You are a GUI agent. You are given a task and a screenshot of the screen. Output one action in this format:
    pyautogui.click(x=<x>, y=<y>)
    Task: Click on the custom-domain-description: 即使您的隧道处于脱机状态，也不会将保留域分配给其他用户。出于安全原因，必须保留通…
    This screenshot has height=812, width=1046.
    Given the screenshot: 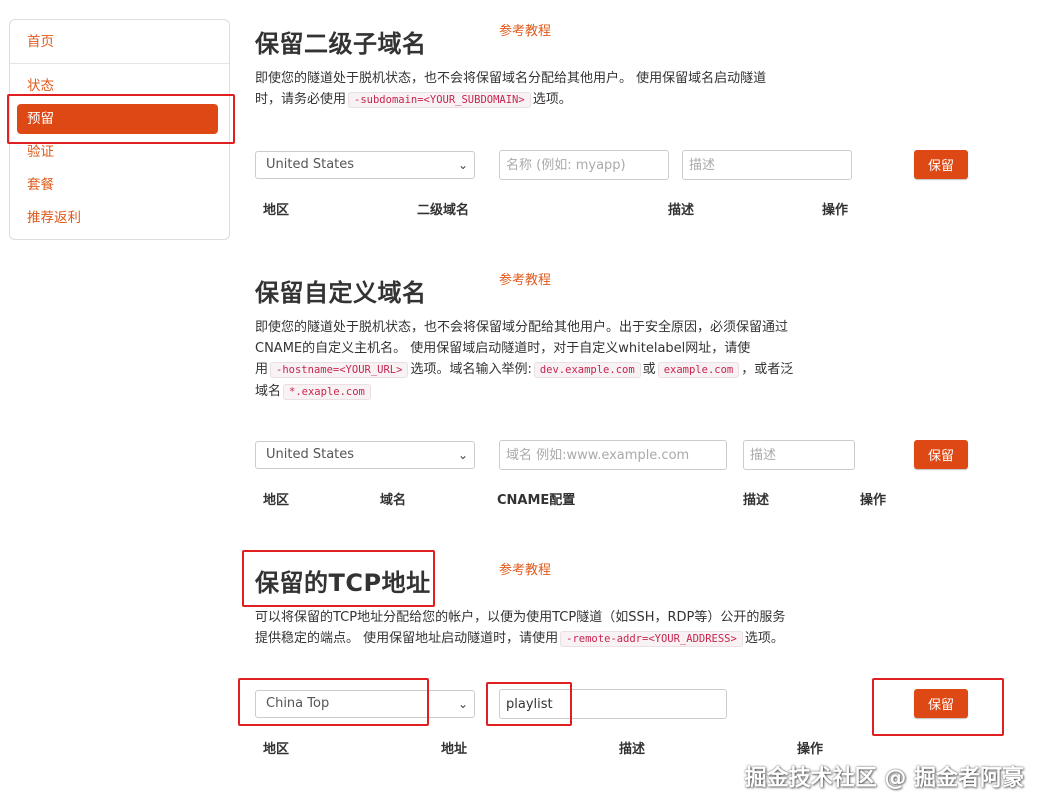 What is the action you would take?
    pyautogui.click(x=524, y=360)
    